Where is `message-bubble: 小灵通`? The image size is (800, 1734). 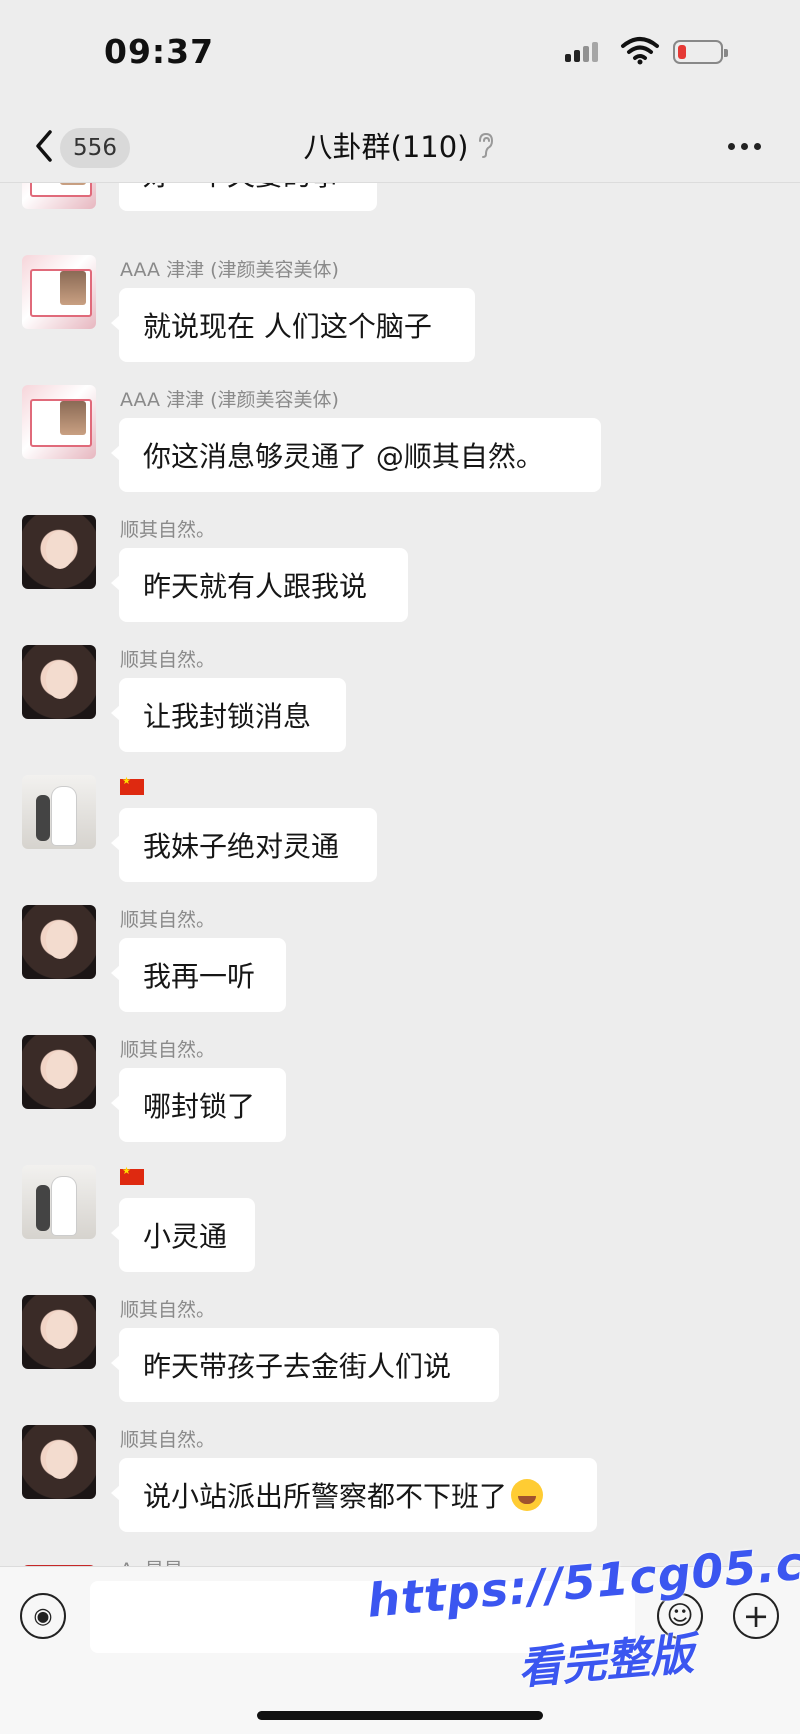 message-bubble: 小灵通 is located at coordinates (183, 1235).